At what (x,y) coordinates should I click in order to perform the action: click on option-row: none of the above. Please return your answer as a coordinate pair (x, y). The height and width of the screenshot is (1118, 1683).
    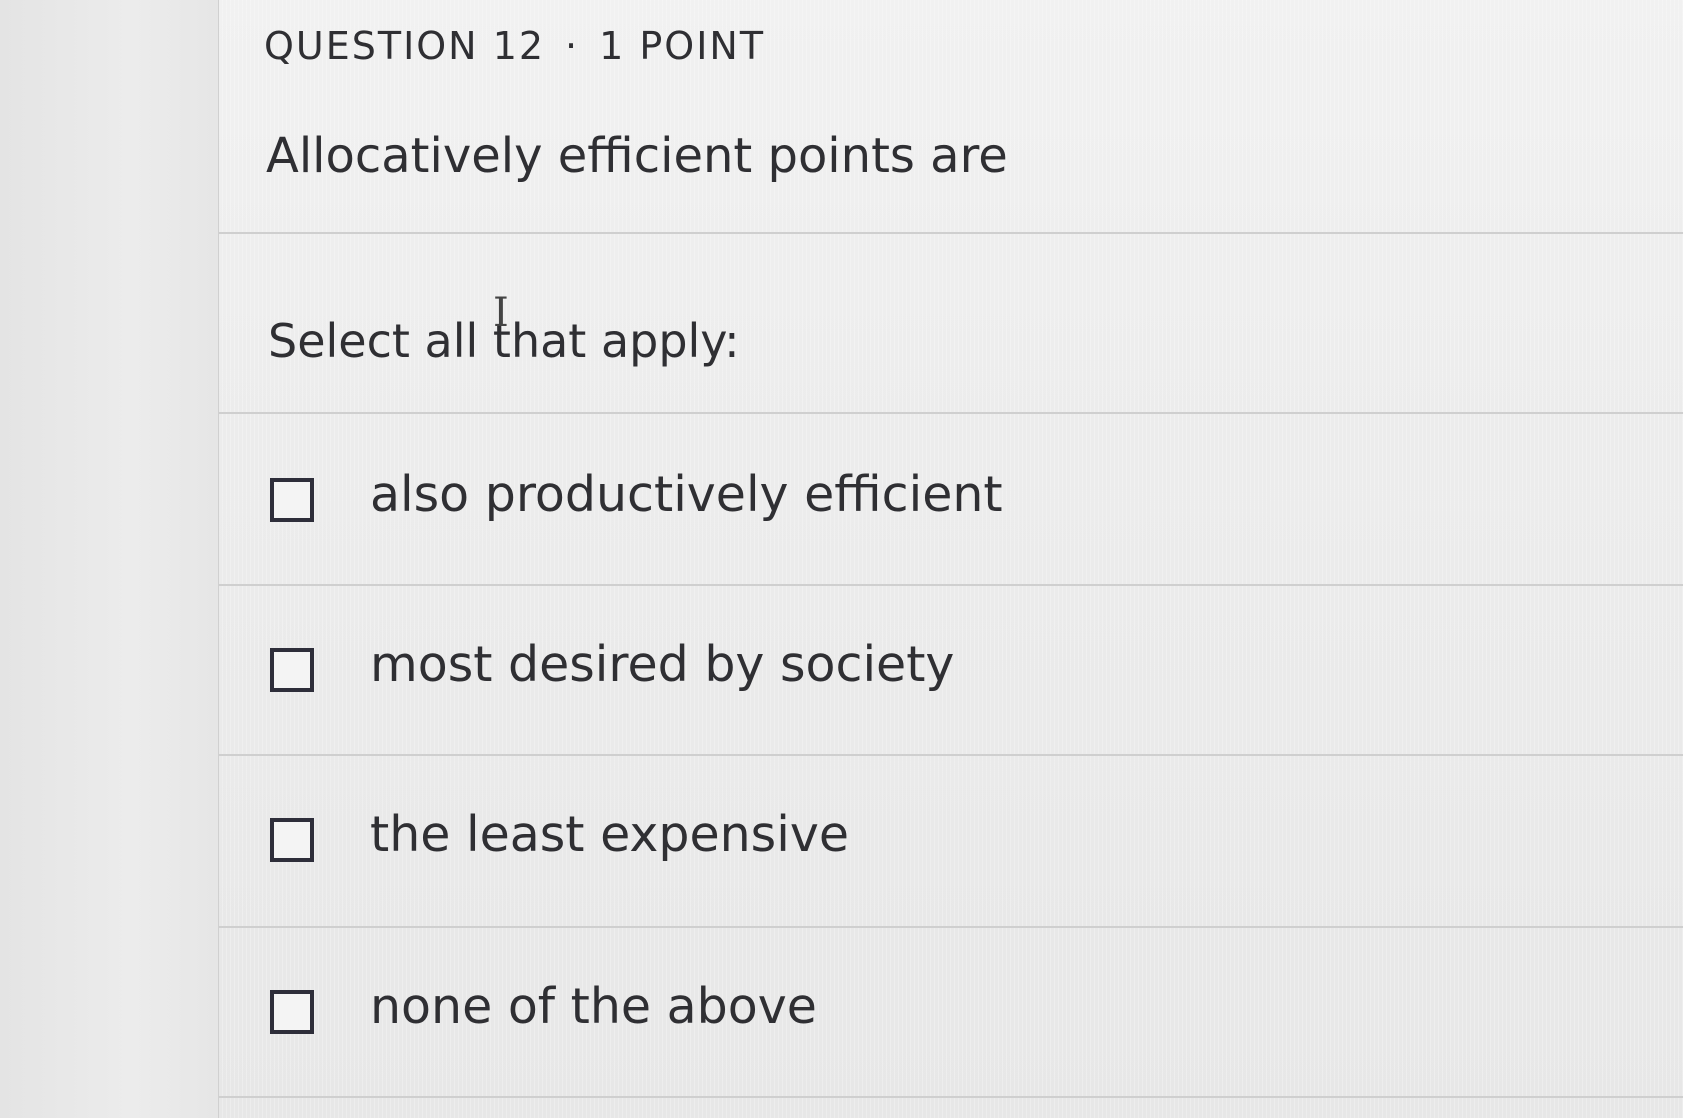
    Looking at the image, I should click on (951, 1010).